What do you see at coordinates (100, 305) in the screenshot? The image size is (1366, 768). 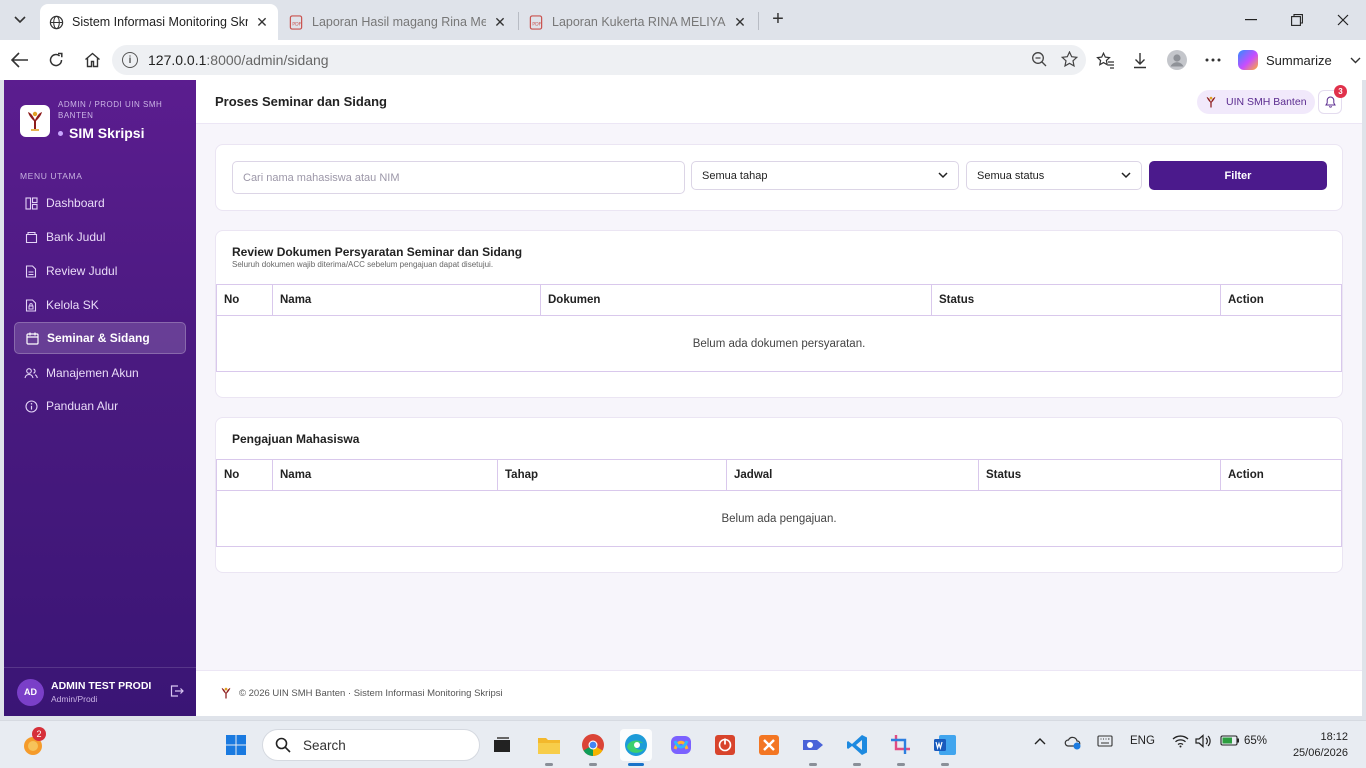 I see `sidebar-item-kelola-sk: Kelola SK` at bounding box center [100, 305].